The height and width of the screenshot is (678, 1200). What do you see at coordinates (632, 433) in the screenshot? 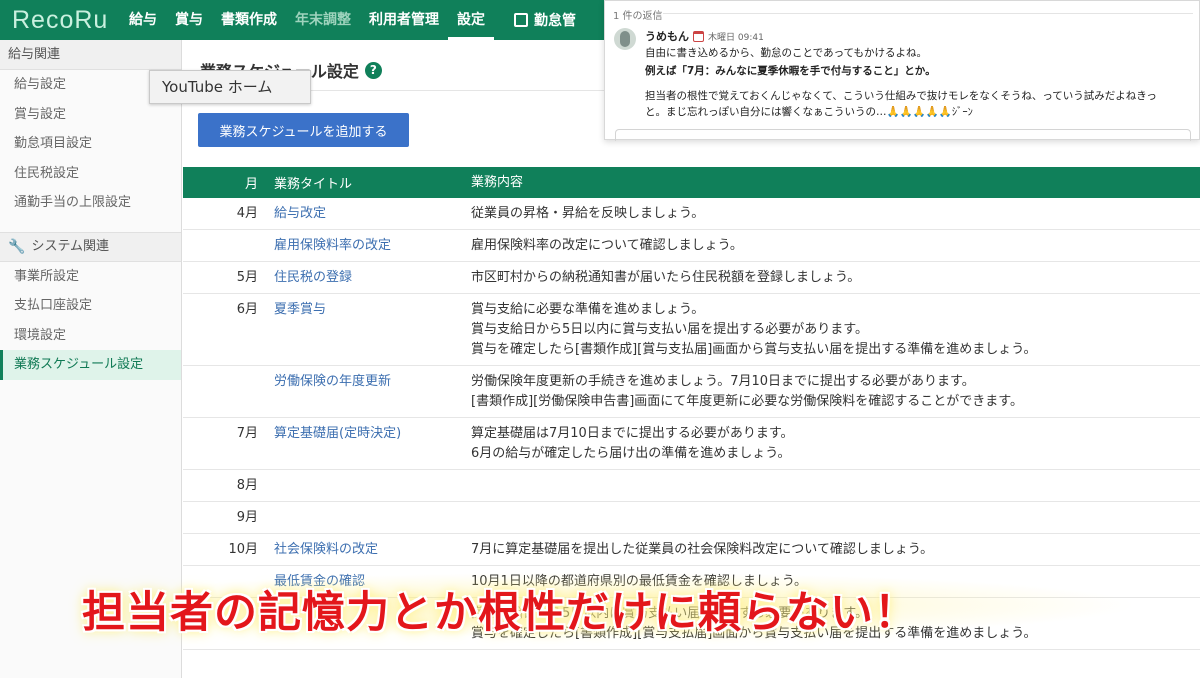
I see `desc-line: 算定基礎届は7月10日までに提出する必要があります。` at bounding box center [632, 433].